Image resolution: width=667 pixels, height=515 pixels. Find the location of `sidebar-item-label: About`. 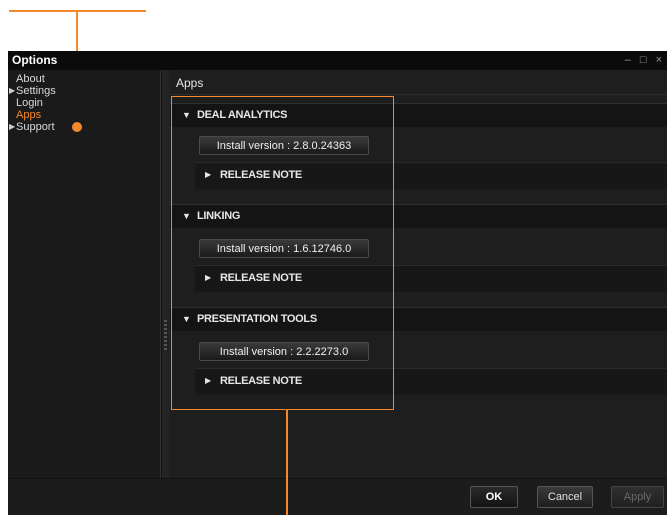

sidebar-item-label: About is located at coordinates (30, 79).